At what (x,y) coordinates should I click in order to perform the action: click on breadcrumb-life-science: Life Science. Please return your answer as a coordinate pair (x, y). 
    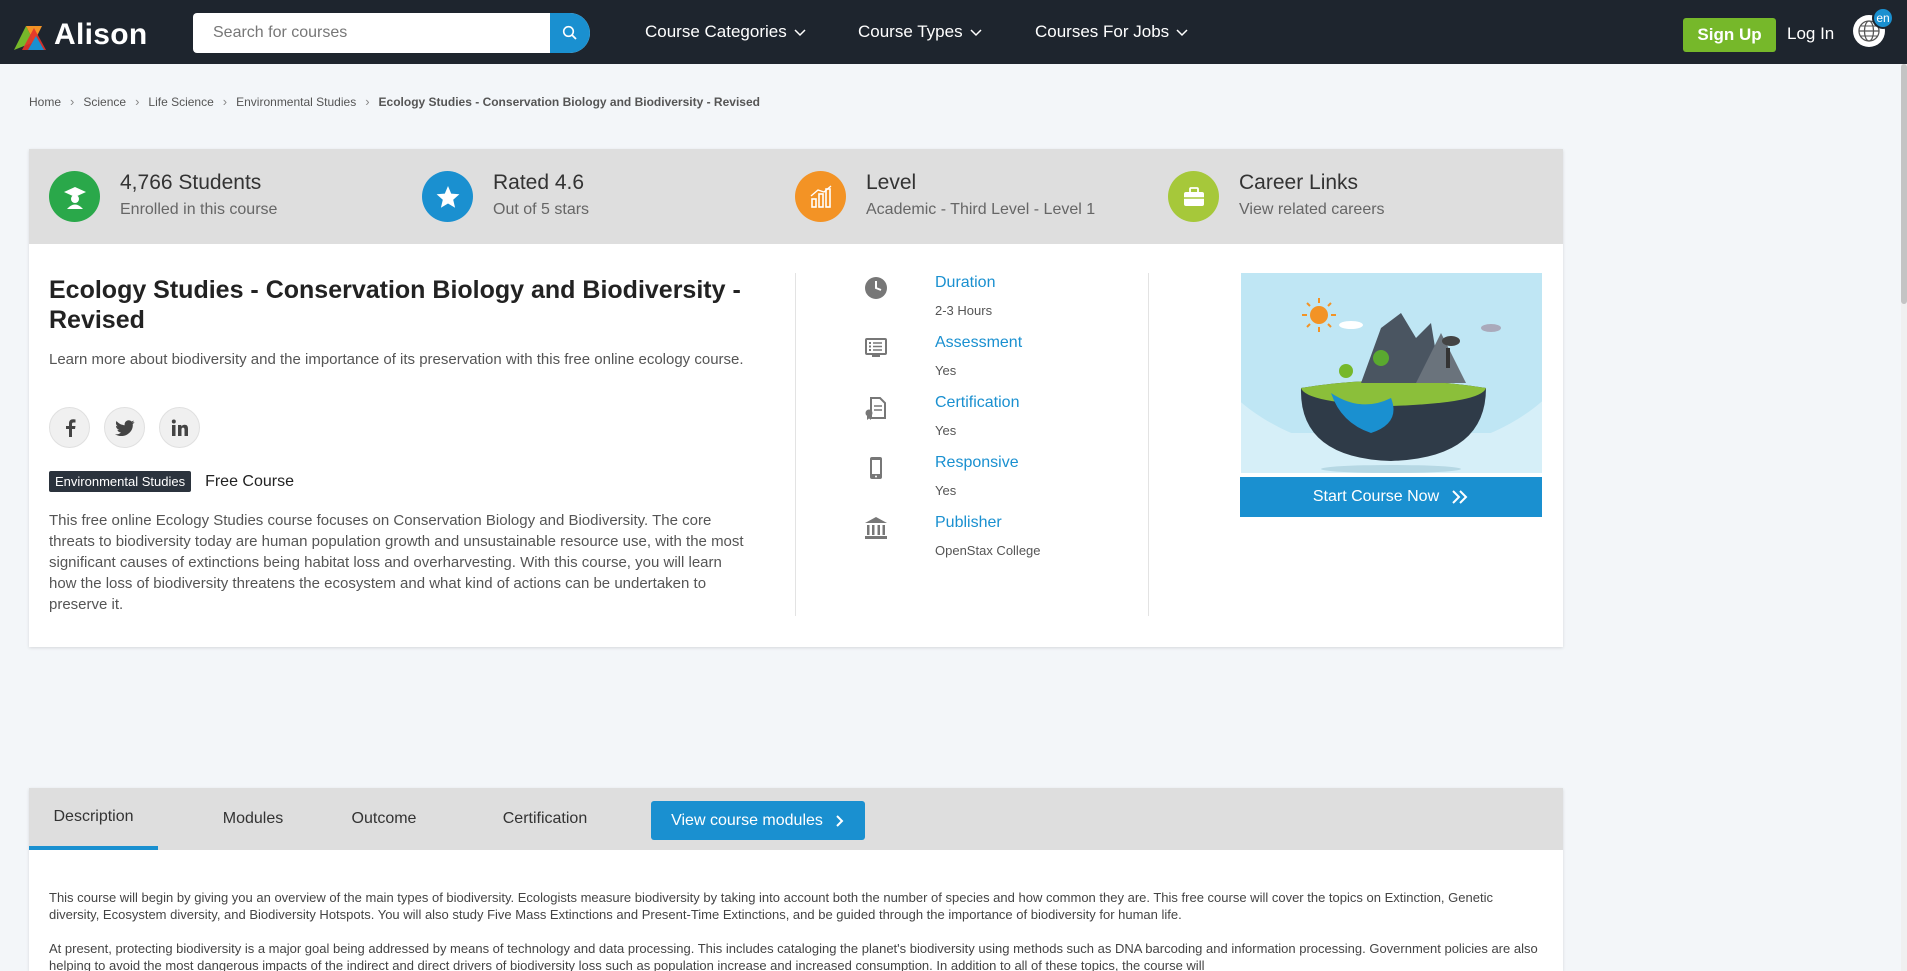
    Looking at the image, I should click on (180, 102).